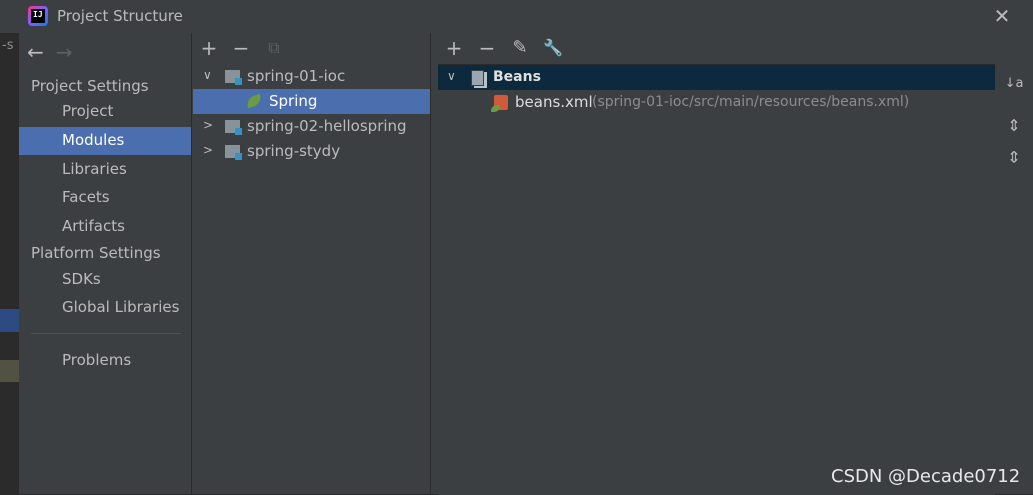  I want to click on background-selection, so click(9, 320).